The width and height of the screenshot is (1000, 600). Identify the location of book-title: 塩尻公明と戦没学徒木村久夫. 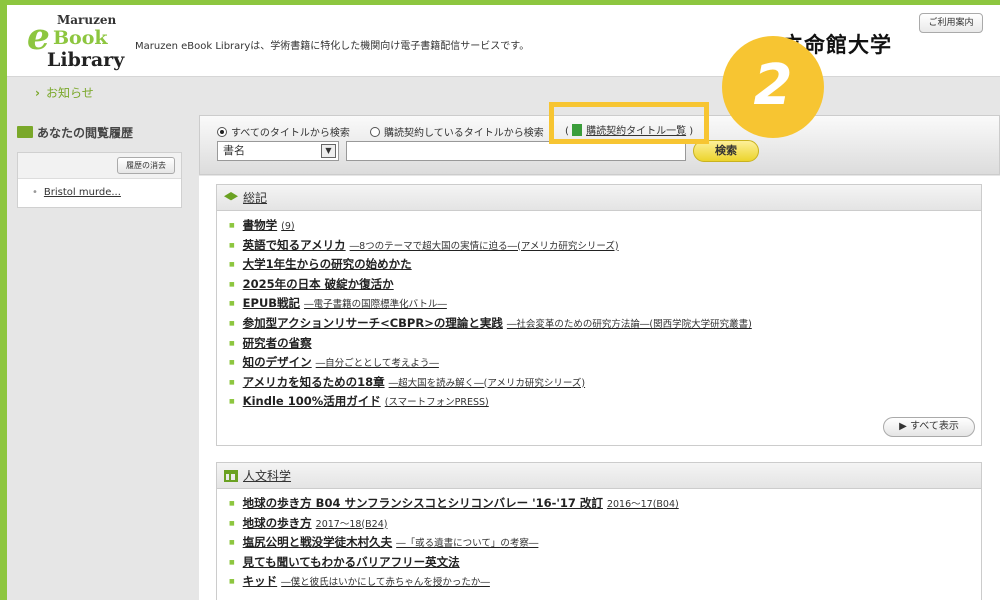
(317, 542).